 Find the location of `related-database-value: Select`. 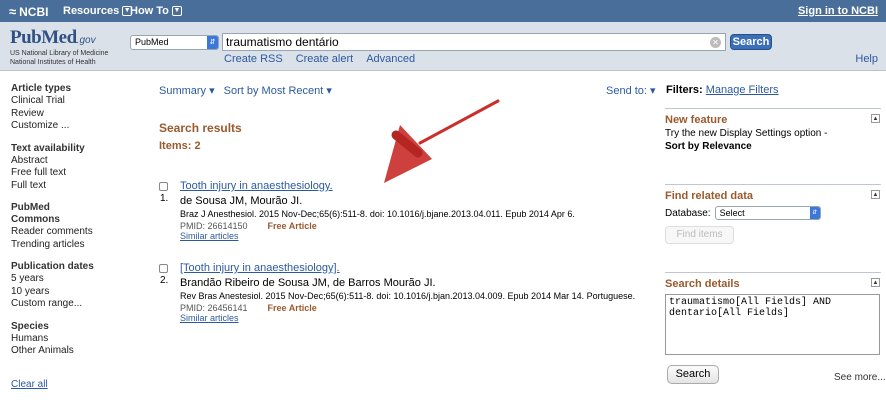

related-database-value: Select is located at coordinates (732, 213).